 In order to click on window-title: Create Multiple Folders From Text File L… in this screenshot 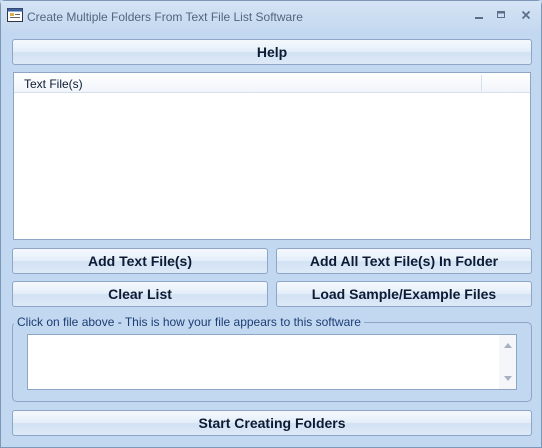, I will do `click(165, 17)`.